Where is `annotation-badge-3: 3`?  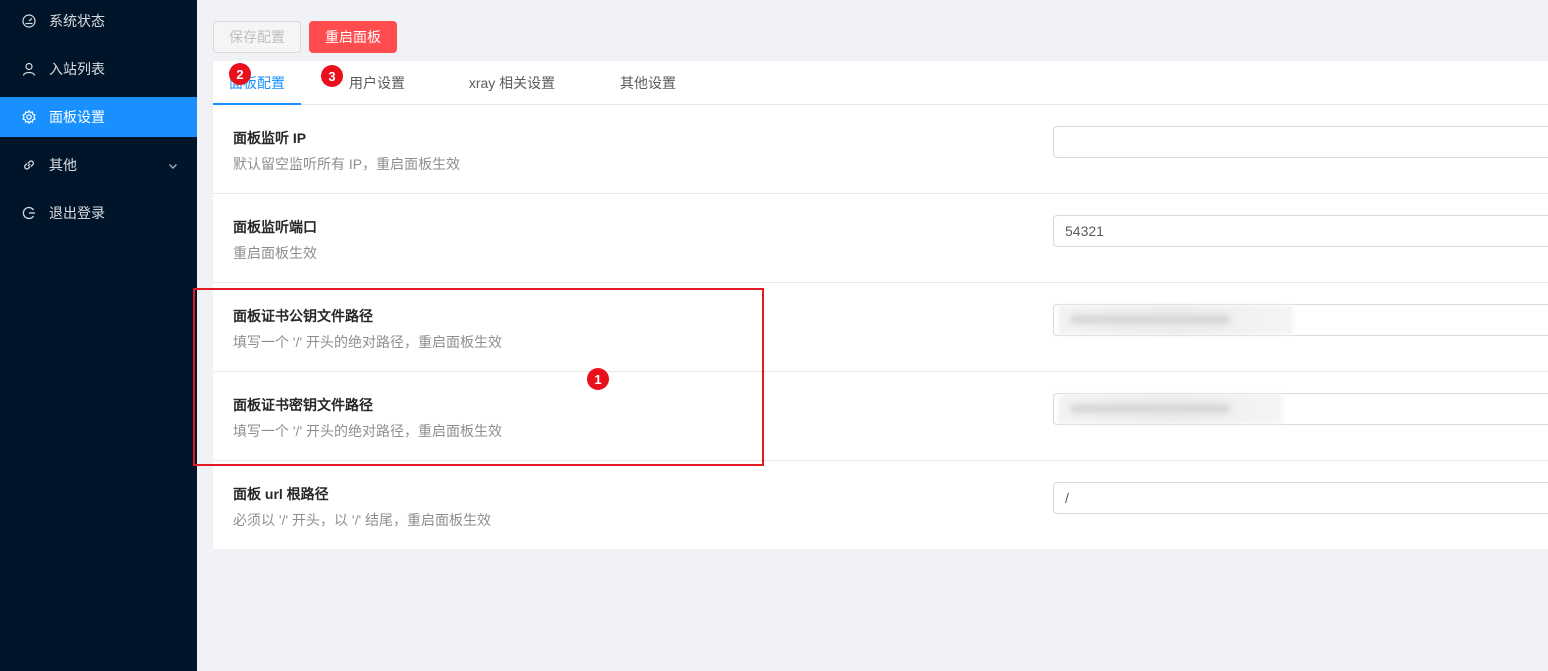
annotation-badge-3: 3 is located at coordinates (332, 76).